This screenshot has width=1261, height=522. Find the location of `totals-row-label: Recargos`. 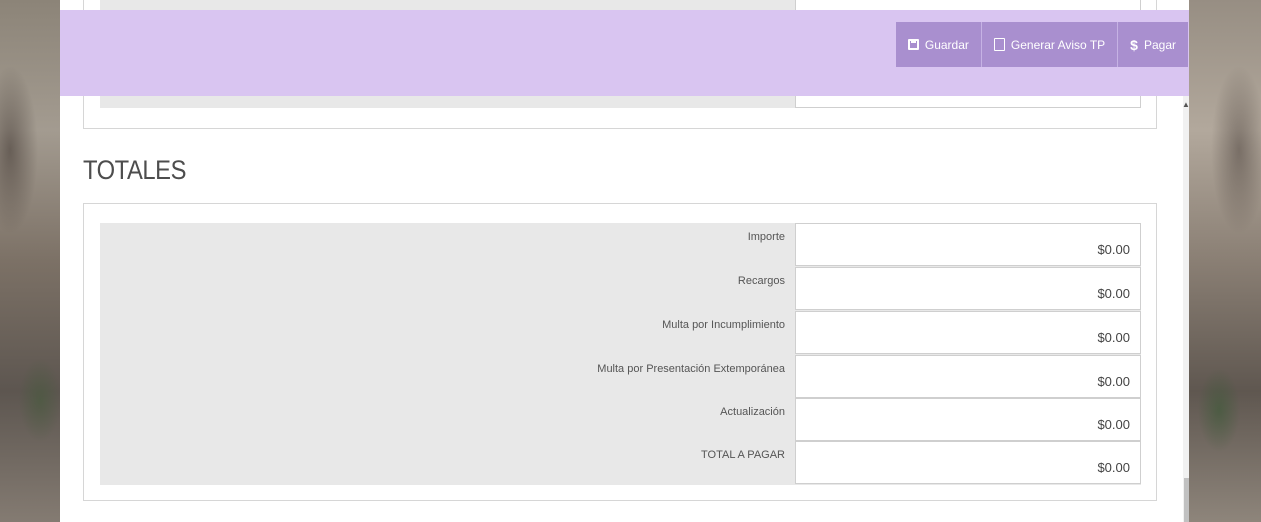

totals-row-label: Recargos is located at coordinates (761, 281).